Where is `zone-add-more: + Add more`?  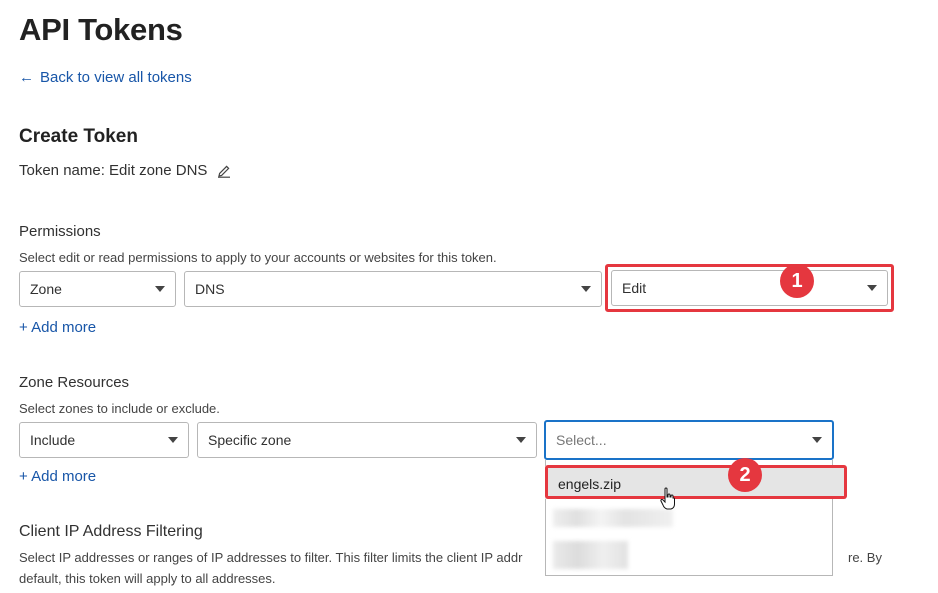
zone-add-more: + Add more is located at coordinates (57, 476).